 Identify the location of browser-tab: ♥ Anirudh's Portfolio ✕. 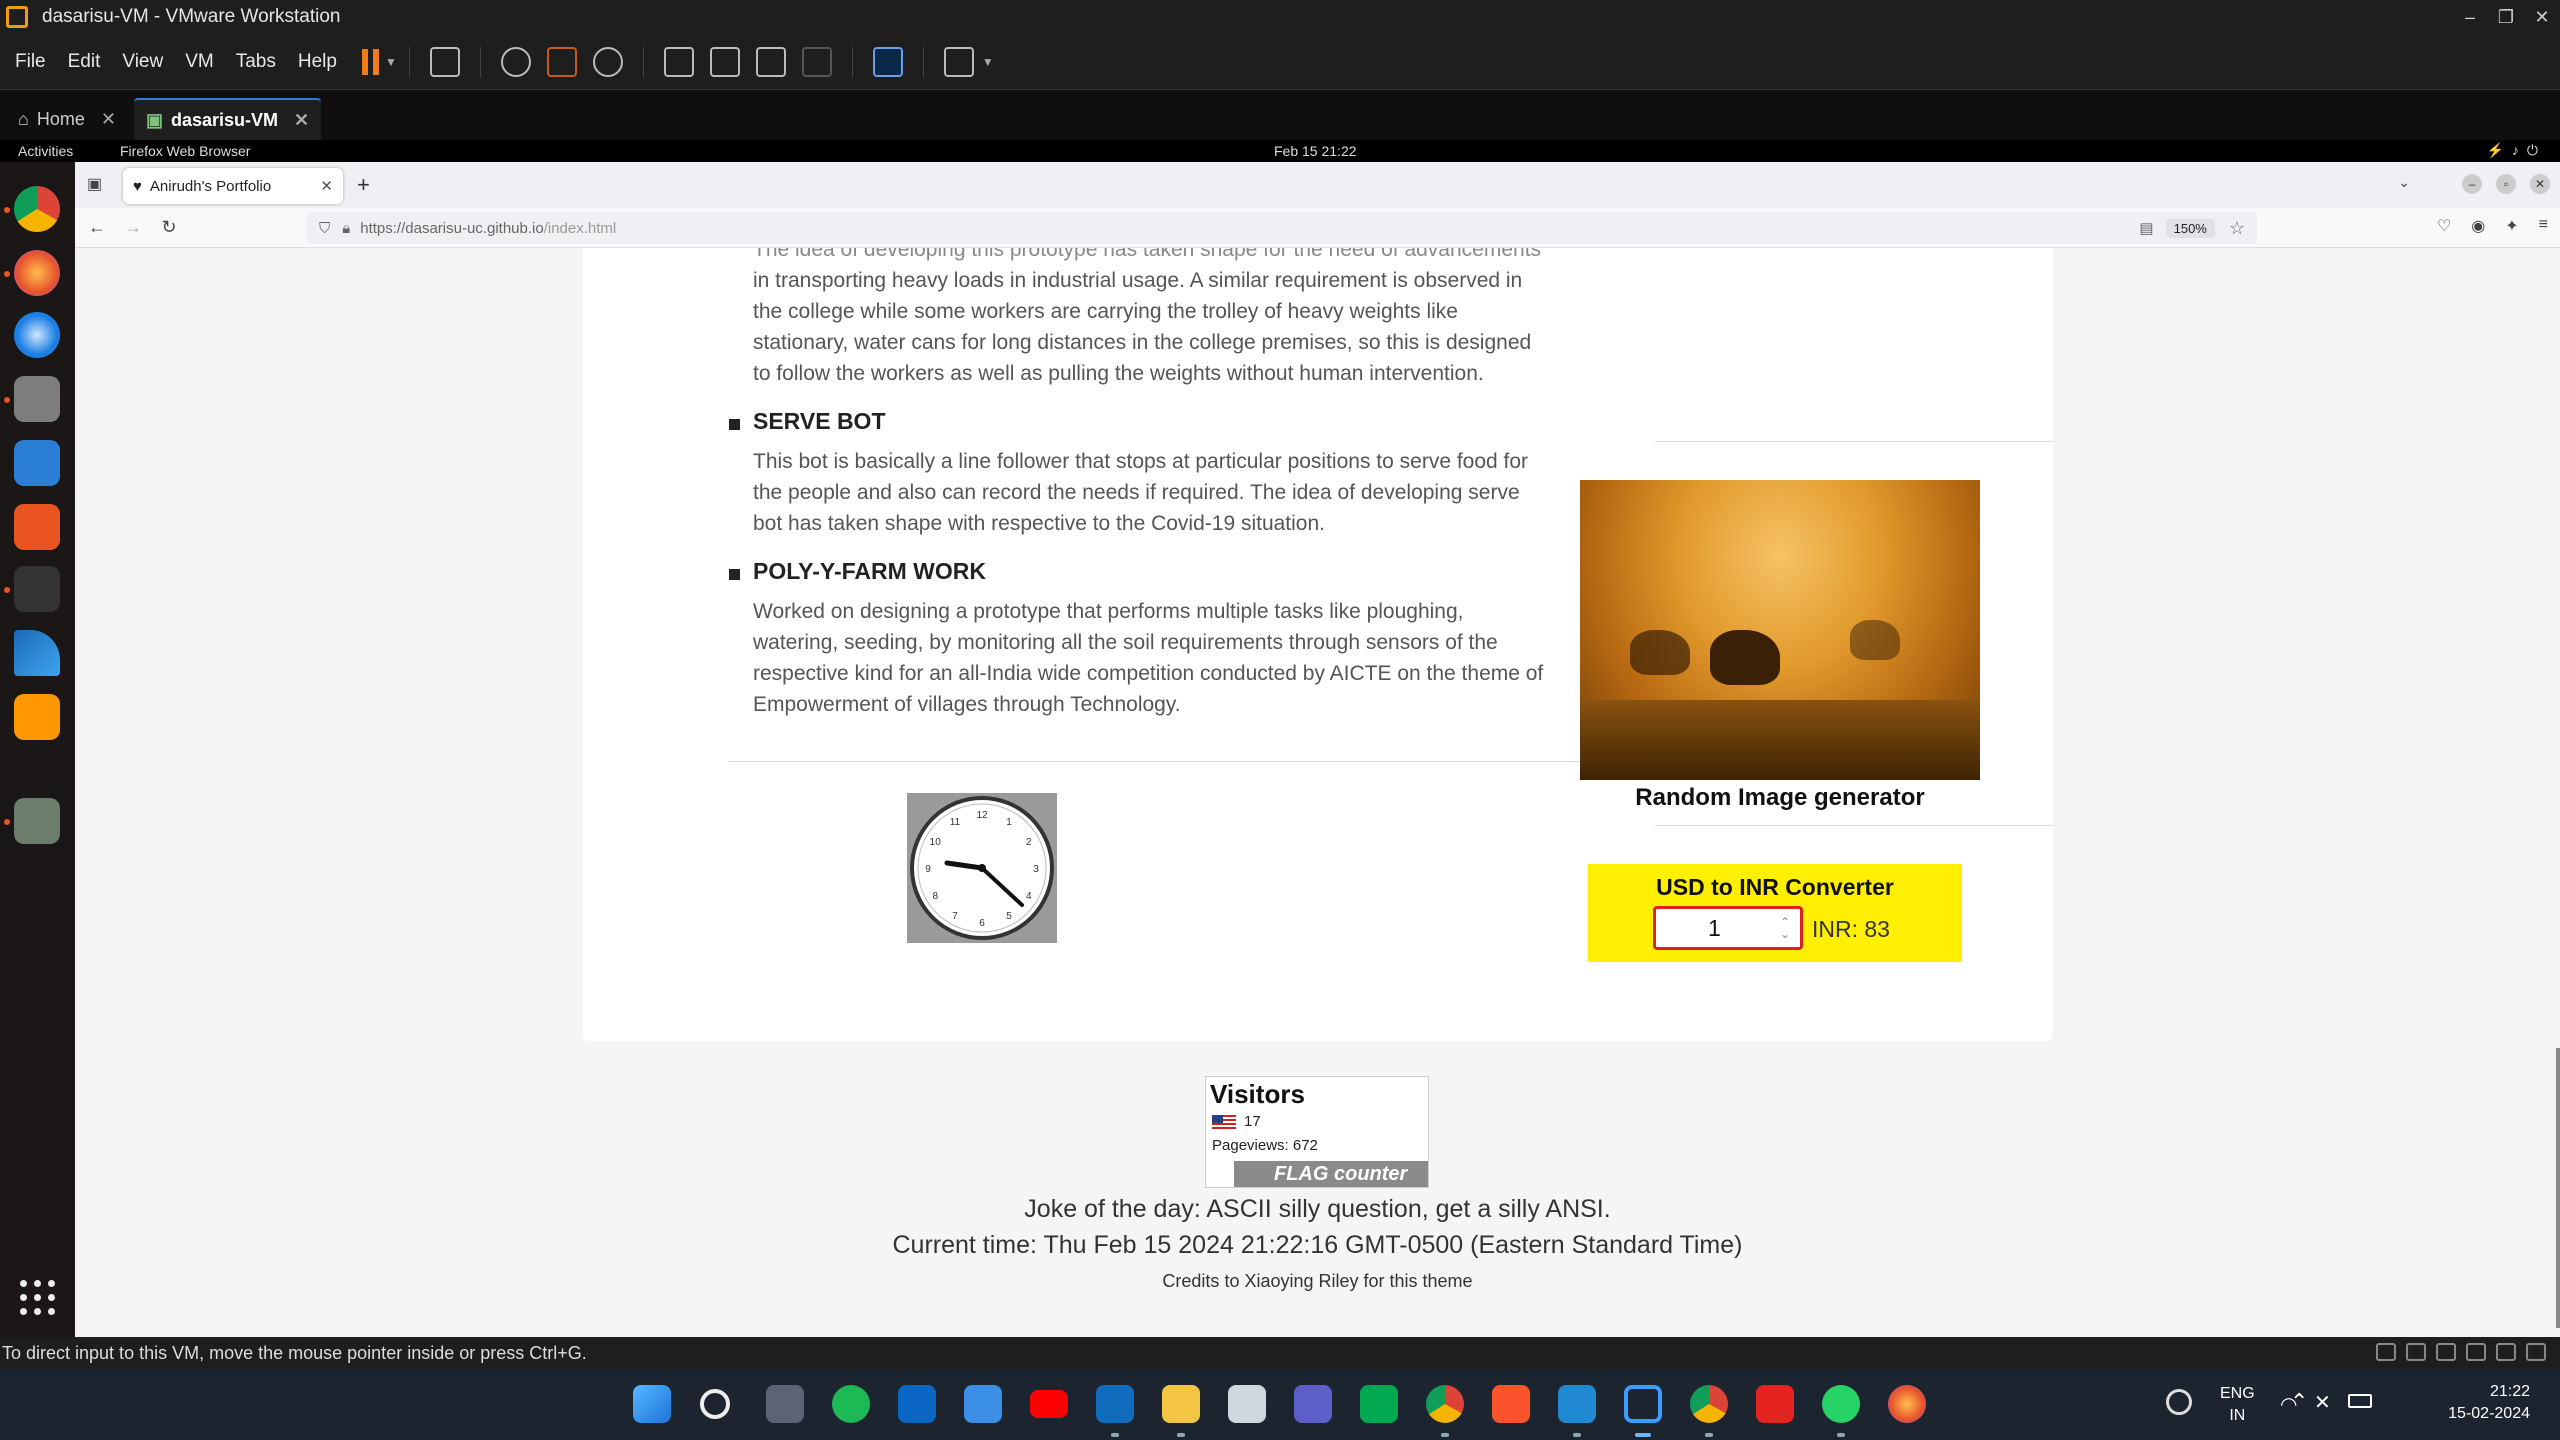
(233, 186).